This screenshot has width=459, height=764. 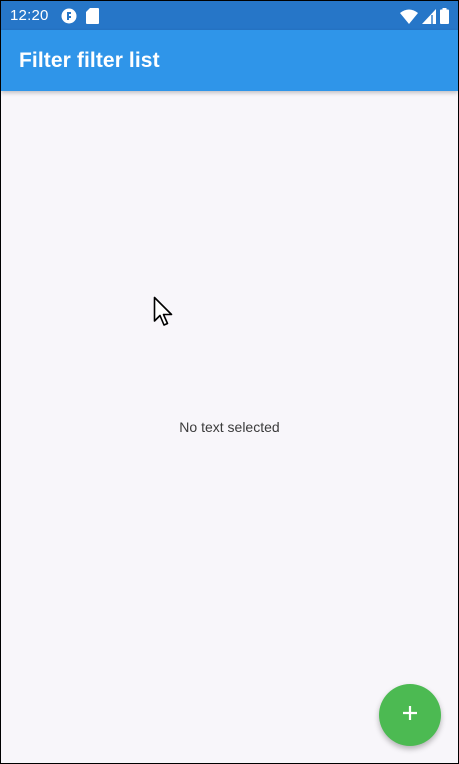 I want to click on empty-state-message: No text selected, so click(x=229, y=427).